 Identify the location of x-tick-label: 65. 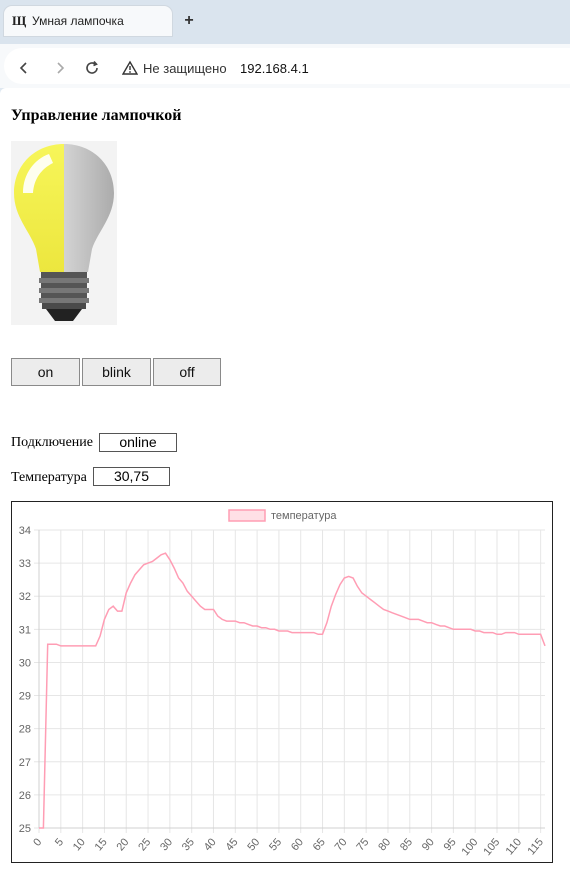
(319, 844).